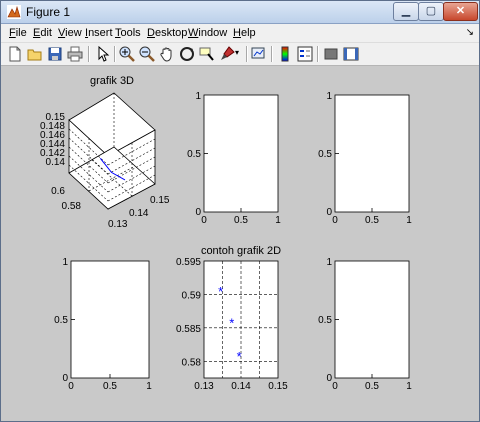 The height and width of the screenshot is (422, 480). Describe the element at coordinates (128, 33) in the screenshot. I see `menu-tools: Tools` at that location.